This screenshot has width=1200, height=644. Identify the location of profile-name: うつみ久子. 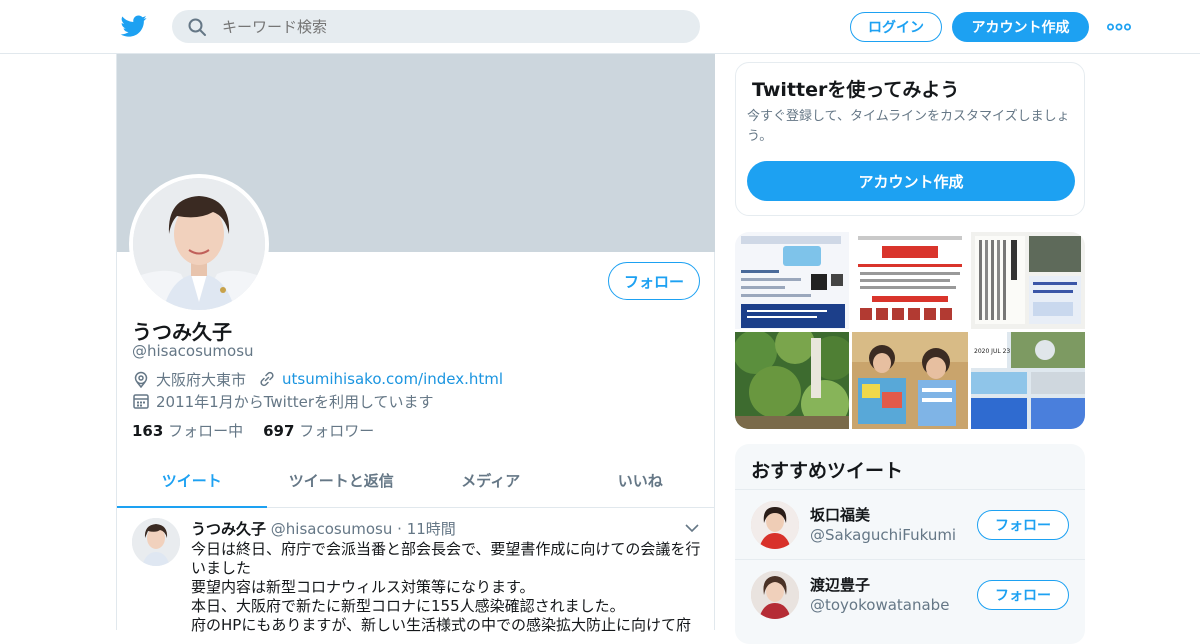
(182, 332).